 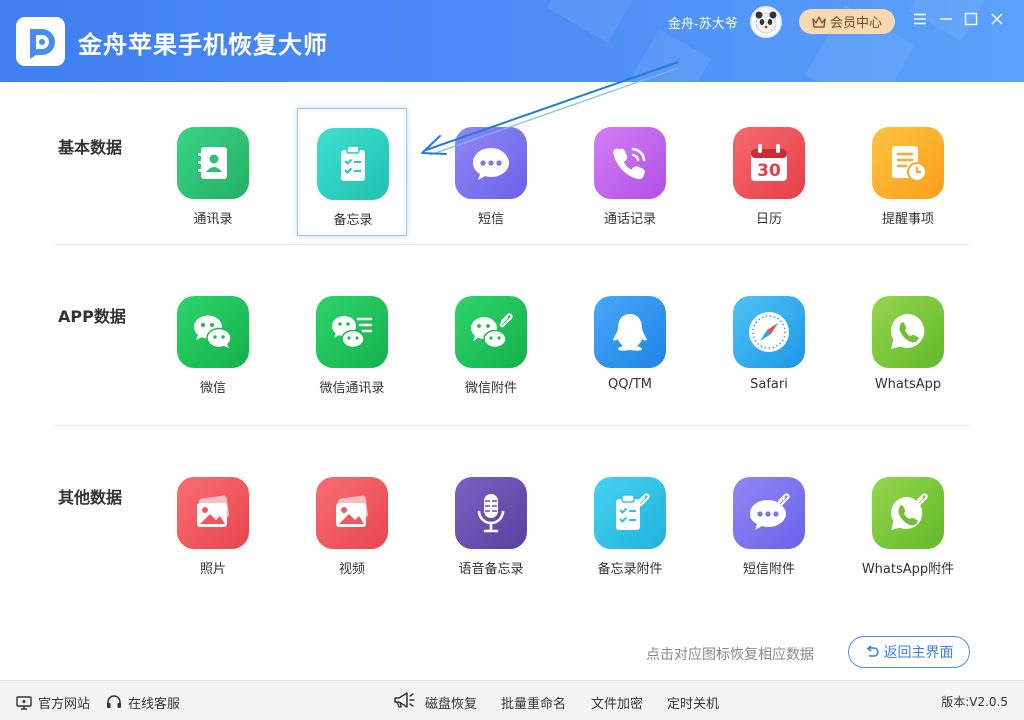 I want to click on footer-bar: 官方网站 在线客服 磁盘恢复 批量重命名 文件加密 定时关机 版本:V2.0.5, so click(x=512, y=700).